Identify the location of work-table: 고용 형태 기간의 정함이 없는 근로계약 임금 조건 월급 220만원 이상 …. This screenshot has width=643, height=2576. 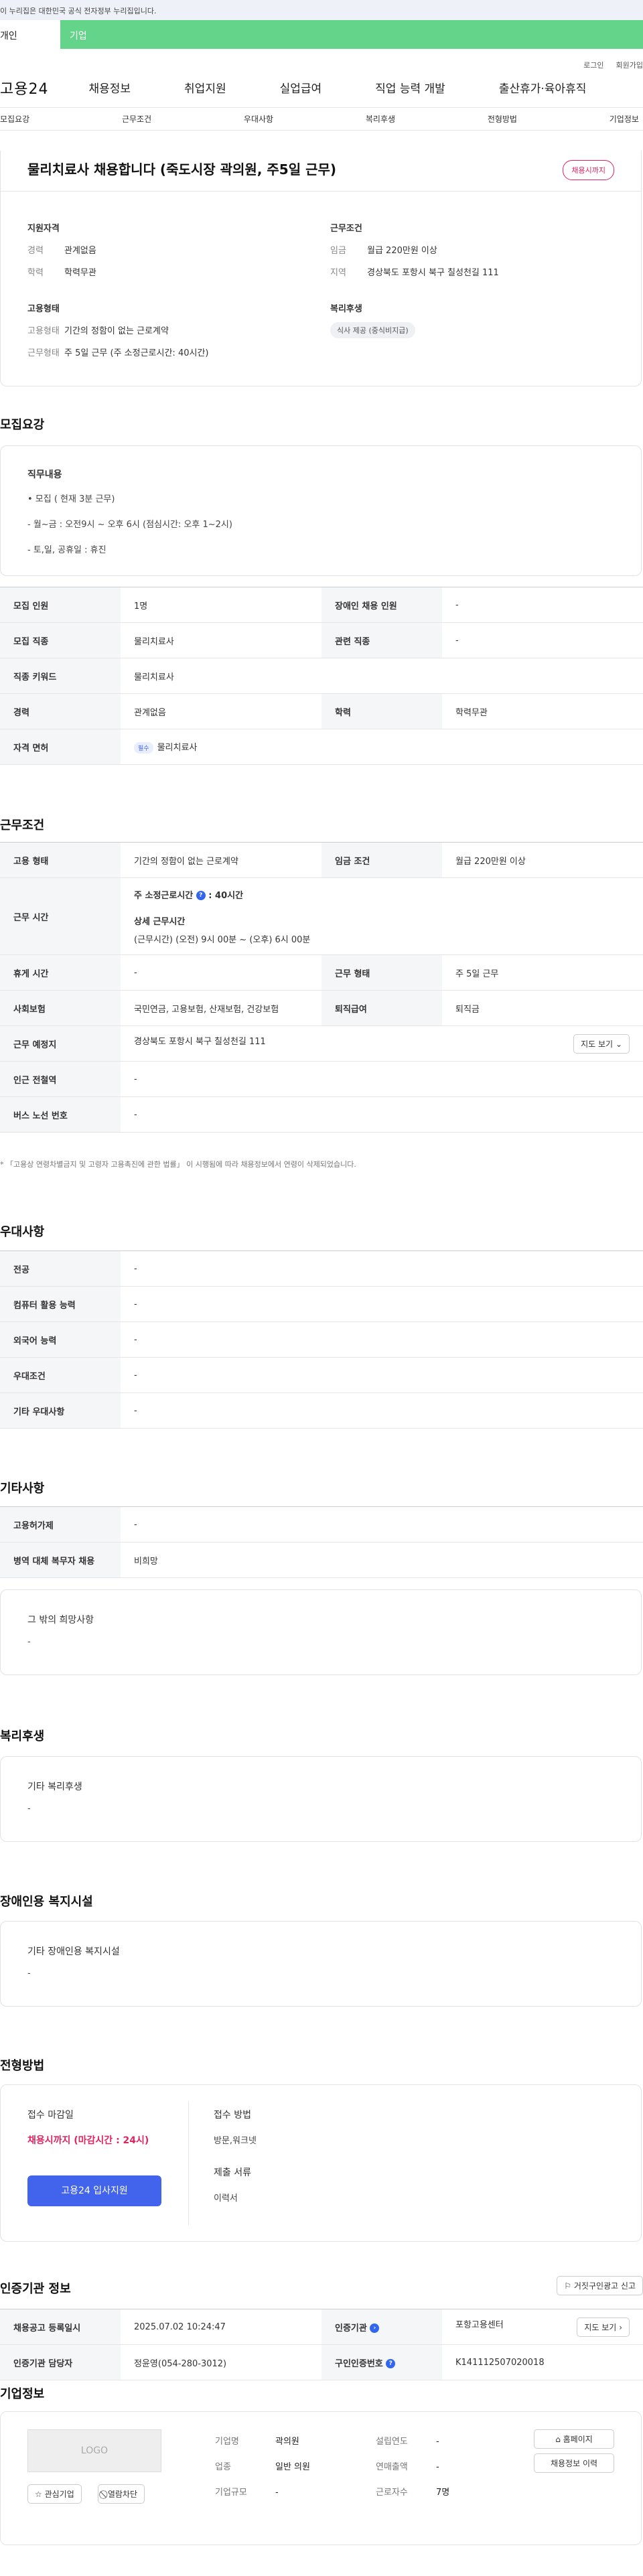
(321, 987).